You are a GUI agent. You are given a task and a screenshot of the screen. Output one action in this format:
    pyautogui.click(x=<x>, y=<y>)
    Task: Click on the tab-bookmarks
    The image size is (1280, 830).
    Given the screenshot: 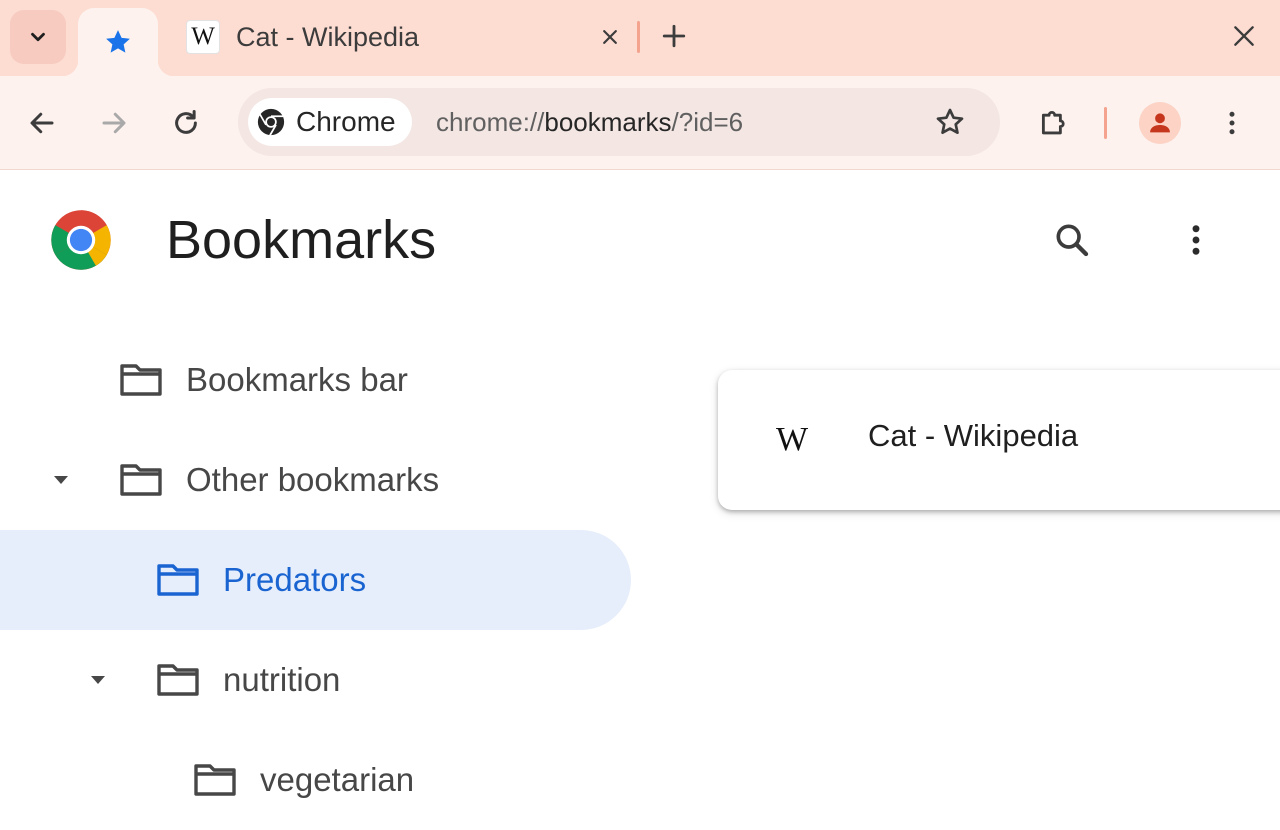 What is the action you would take?
    pyautogui.click(x=118, y=42)
    